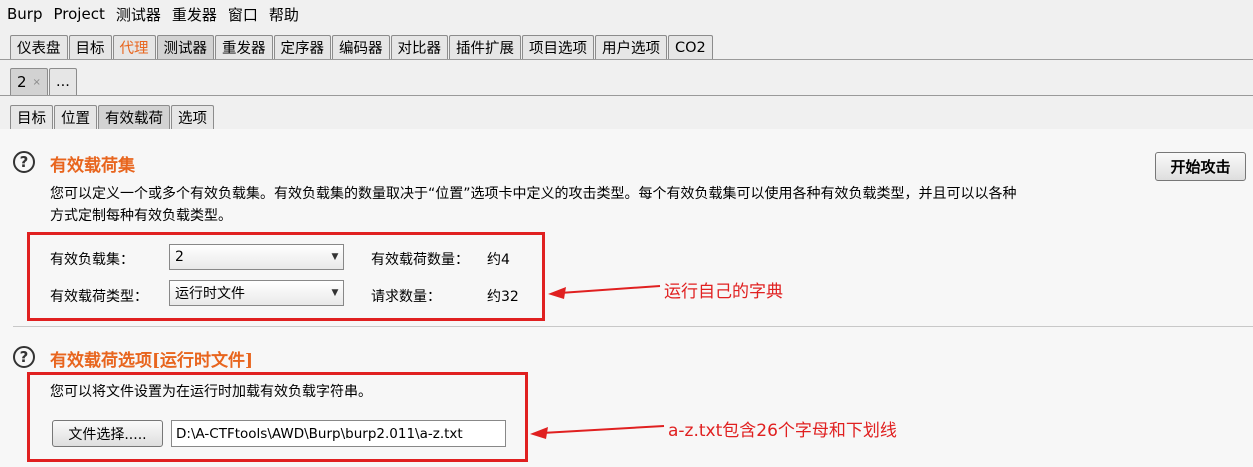  I want to click on payload-type-label: 有效载荷类型：, so click(99, 297).